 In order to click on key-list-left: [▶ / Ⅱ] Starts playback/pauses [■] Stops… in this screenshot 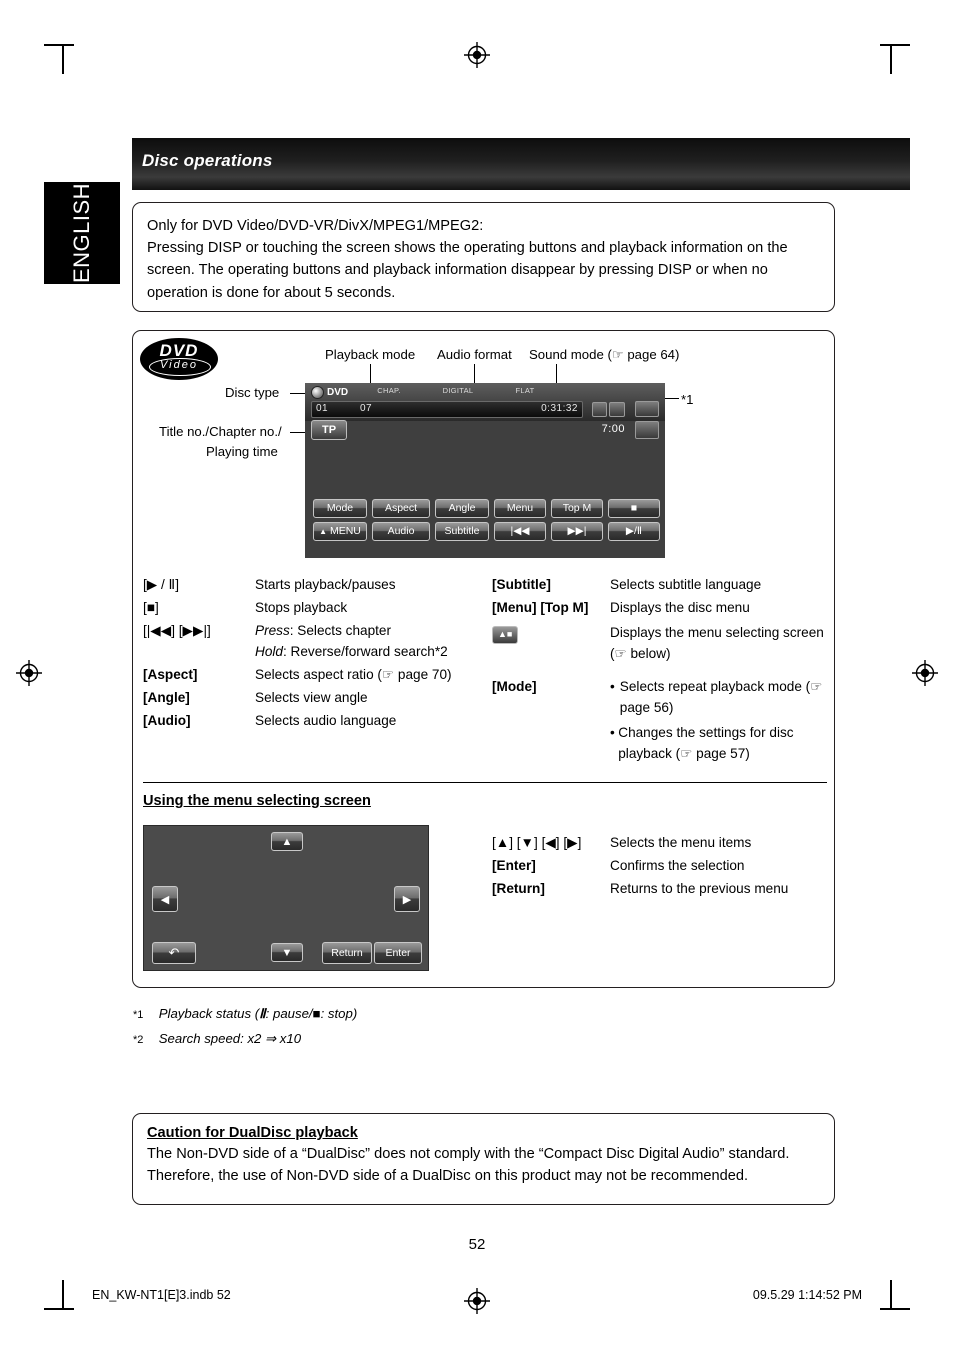, I will do `click(308, 653)`.